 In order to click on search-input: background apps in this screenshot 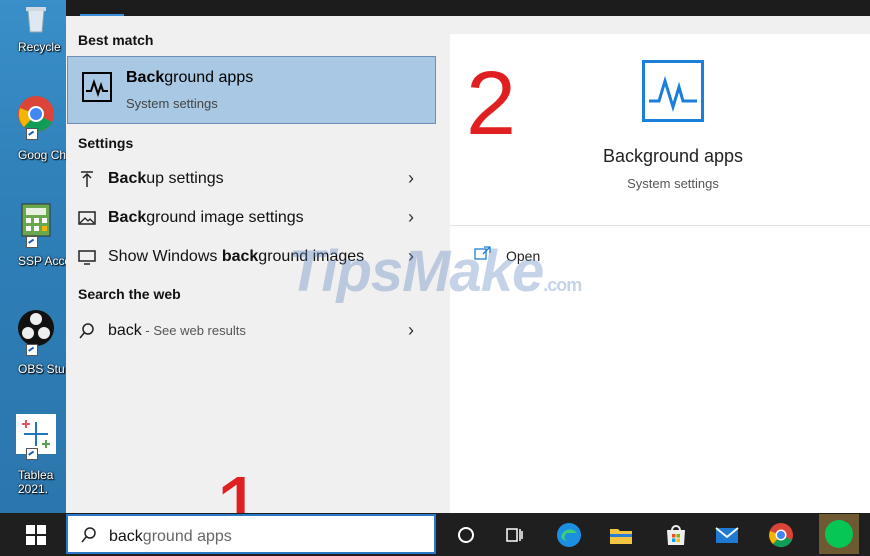, I will do `click(251, 534)`.